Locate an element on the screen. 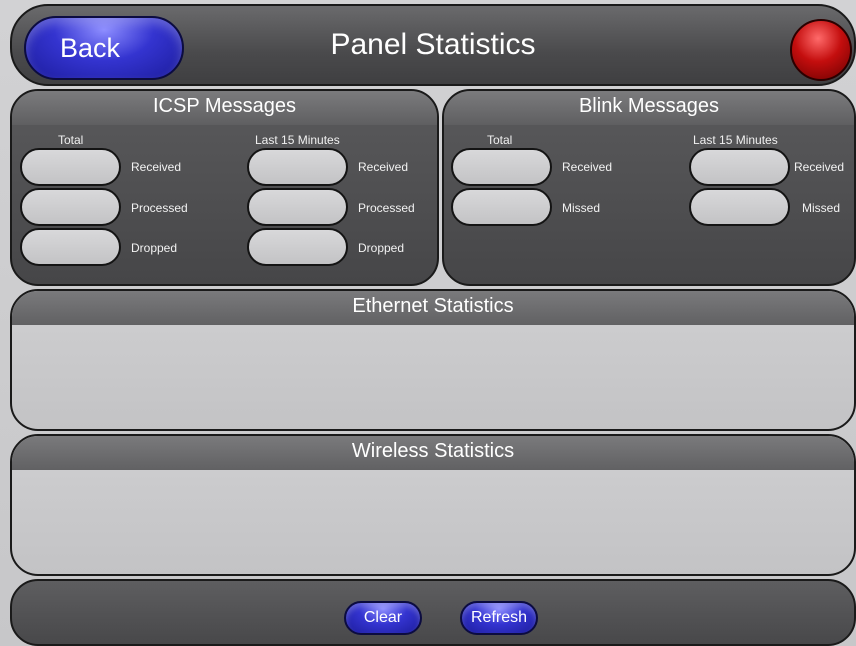  status-indicator-icon is located at coordinates (821, 50).